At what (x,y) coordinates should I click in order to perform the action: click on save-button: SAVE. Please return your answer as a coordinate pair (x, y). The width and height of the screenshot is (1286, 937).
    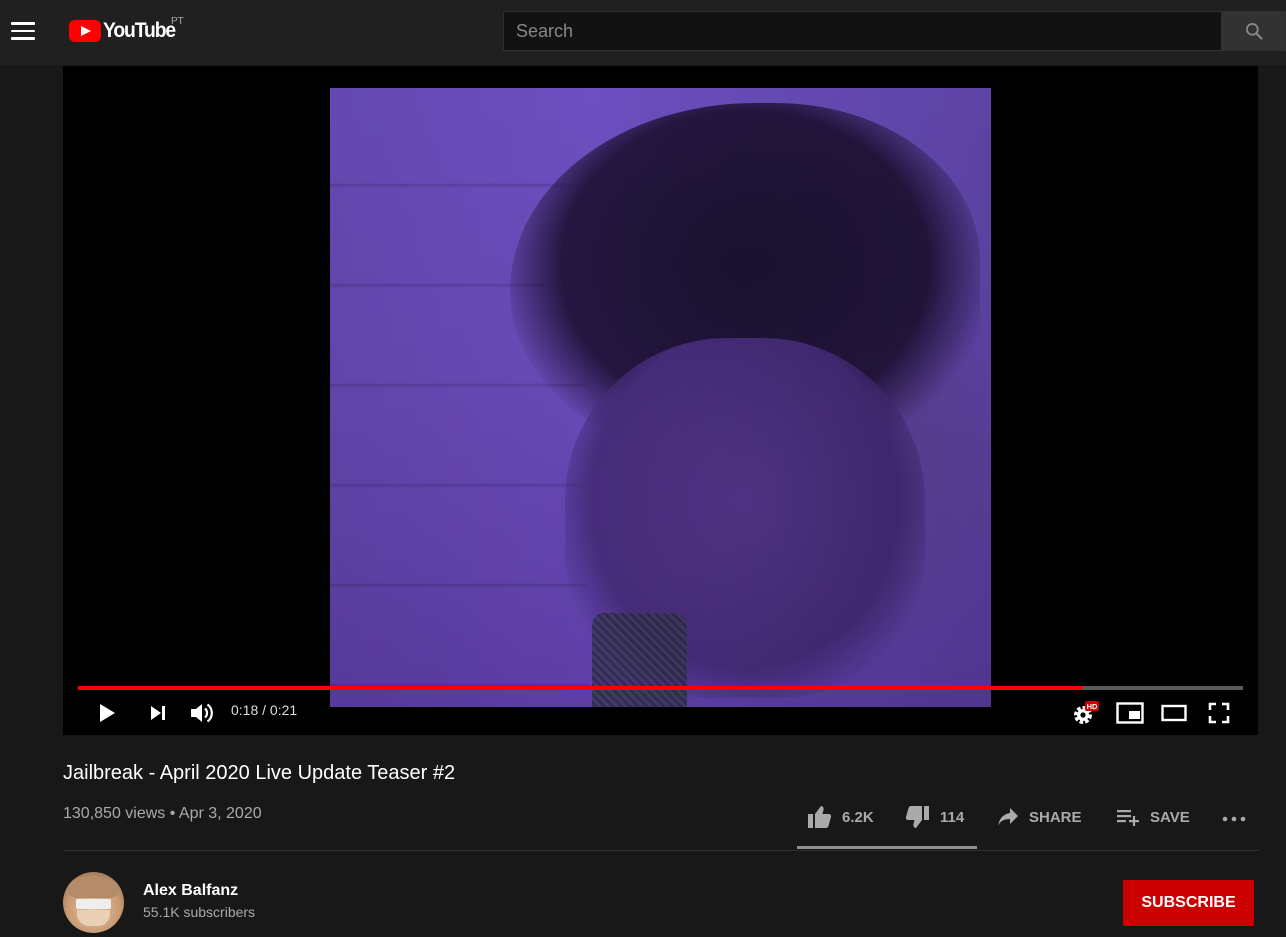
    Looking at the image, I should click on (1153, 817).